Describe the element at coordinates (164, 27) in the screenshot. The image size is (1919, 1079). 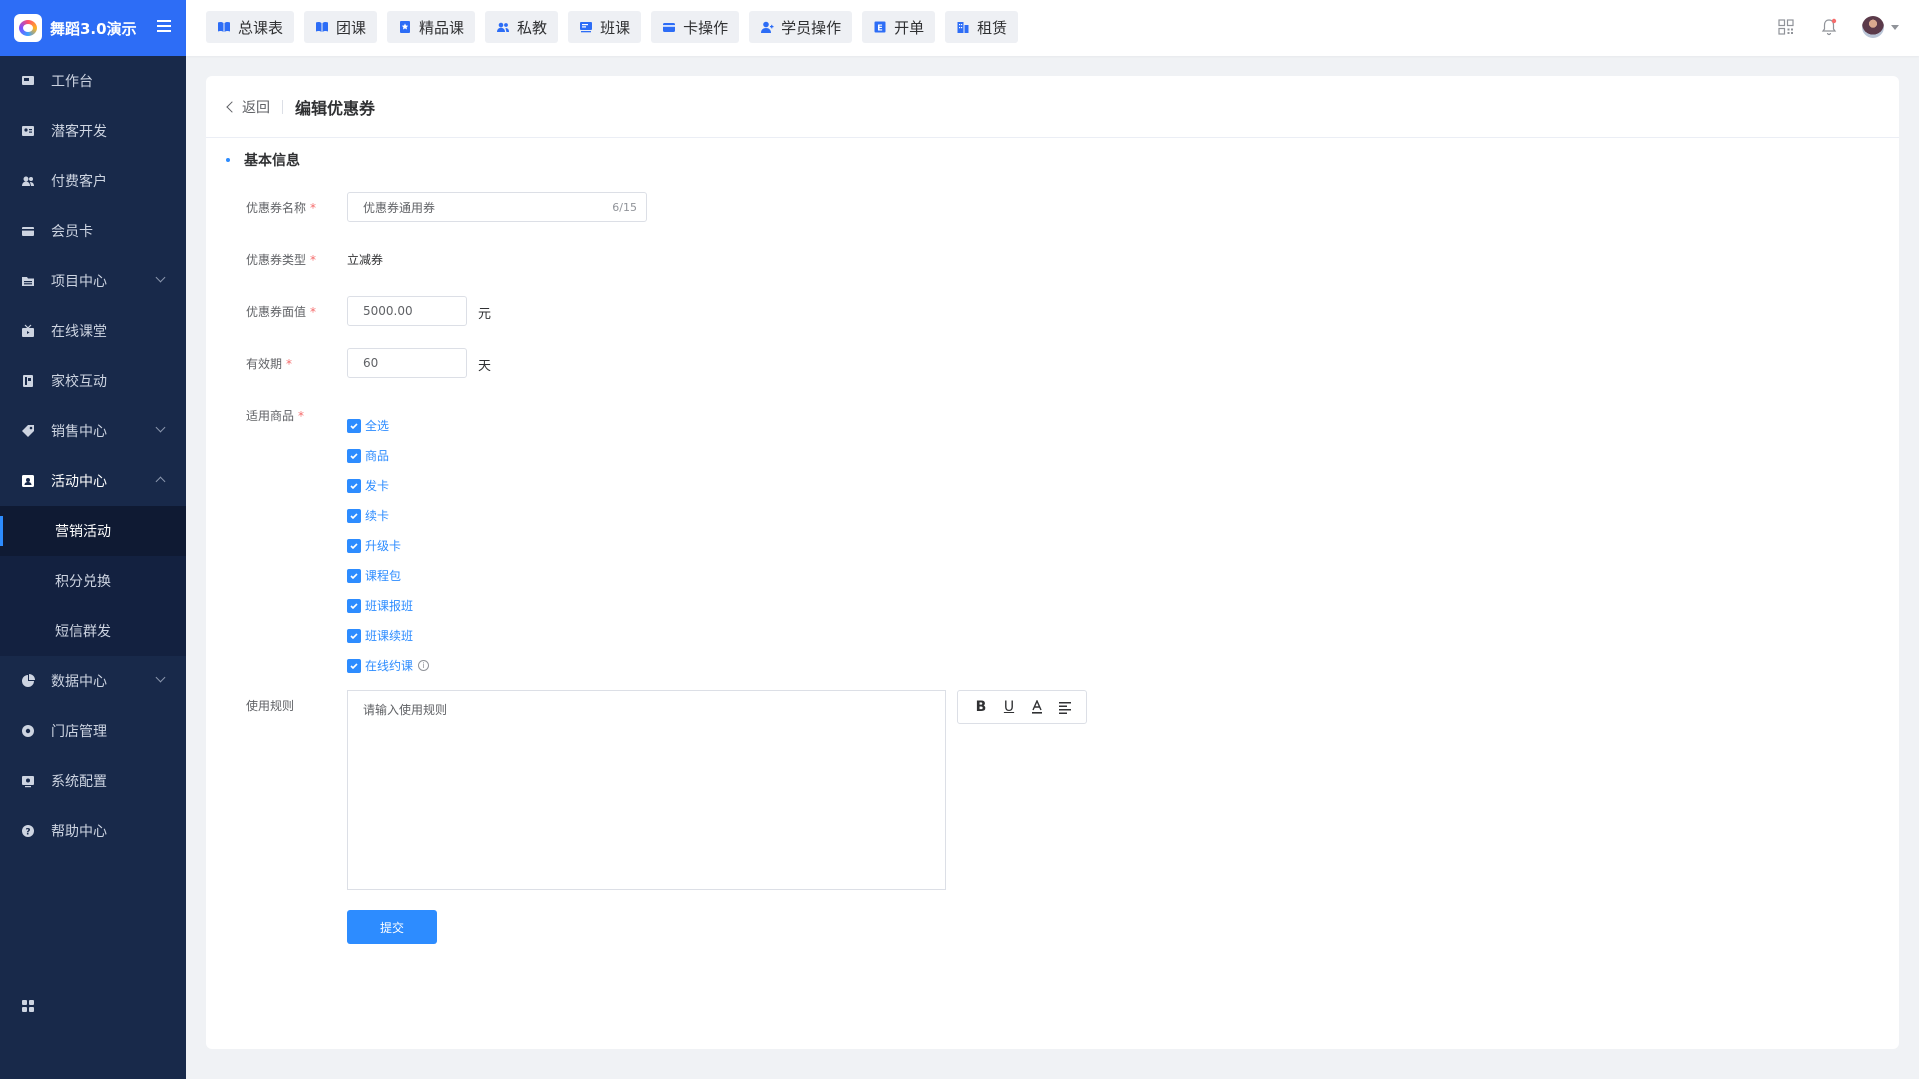
I see `menu-toggle-icon` at that location.